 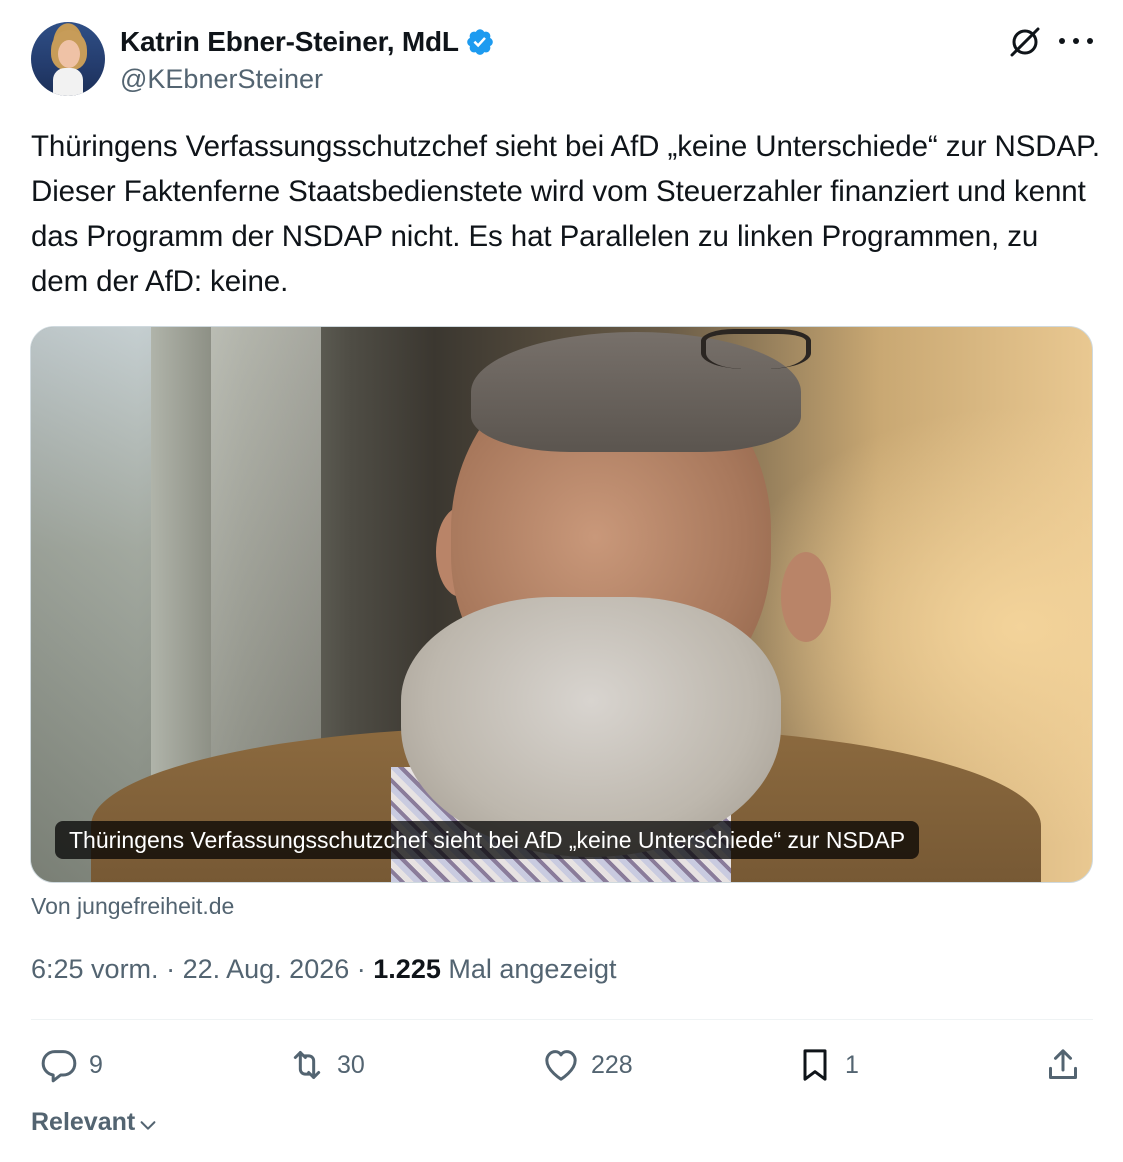 I want to click on reply-button: 9, so click(x=71, y=1065).